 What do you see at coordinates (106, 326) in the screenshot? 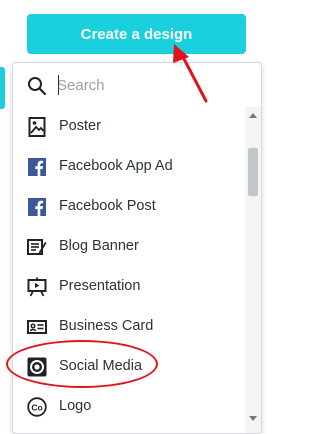
I see `list-item-label: Business Card` at bounding box center [106, 326].